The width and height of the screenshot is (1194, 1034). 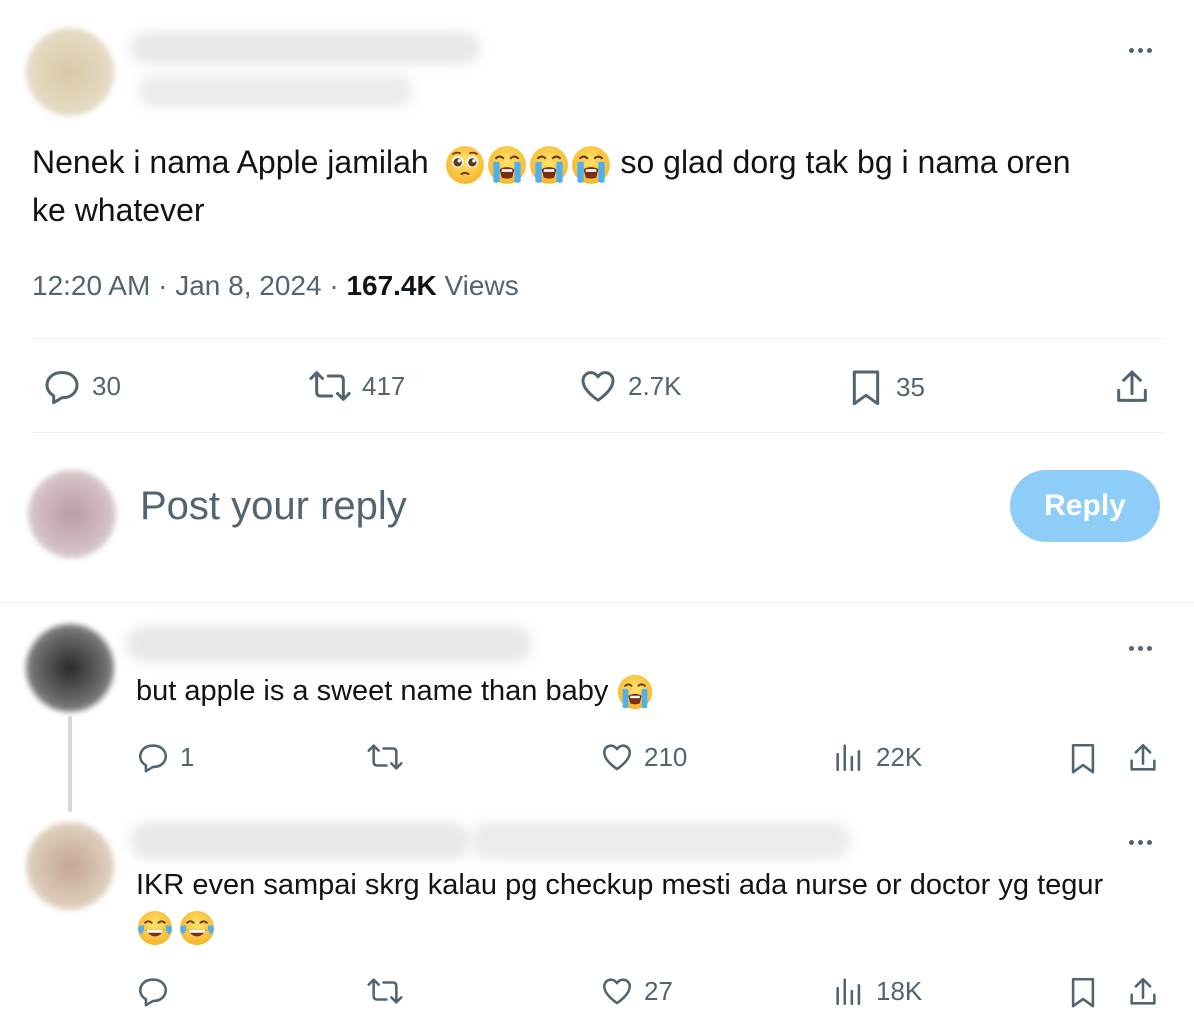 I want to click on author-avatar, so click(x=70, y=72).